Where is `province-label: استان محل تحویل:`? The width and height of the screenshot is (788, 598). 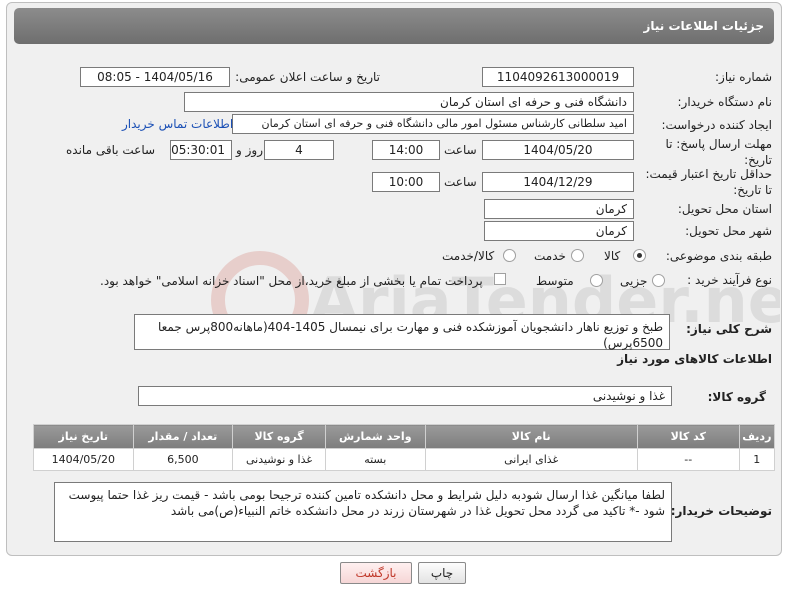 province-label: استان محل تحویل: is located at coordinates (724, 209).